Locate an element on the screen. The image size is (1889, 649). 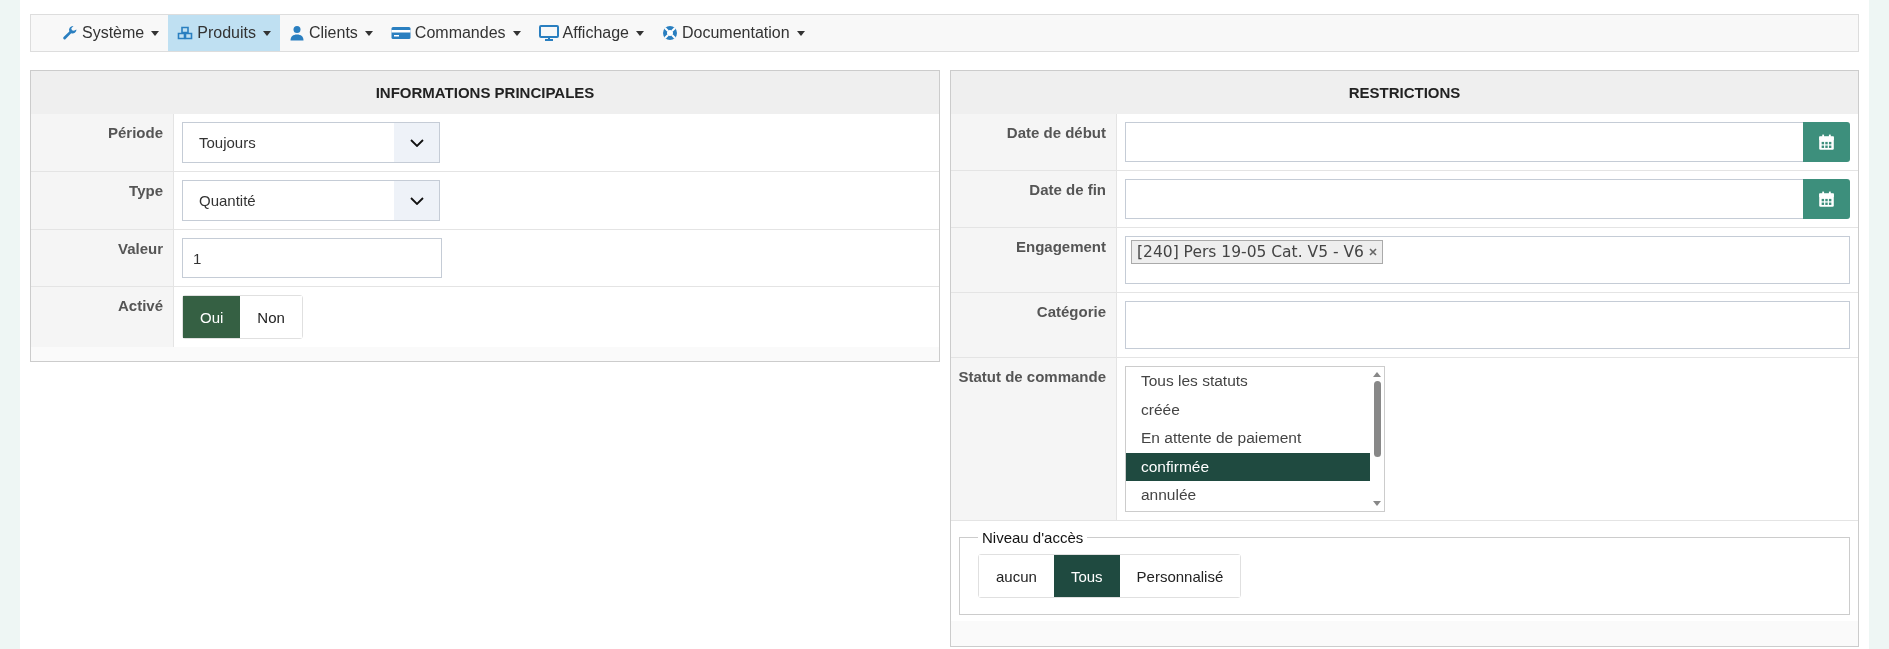
nav-menu-item: Affichage is located at coordinates (591, 33).